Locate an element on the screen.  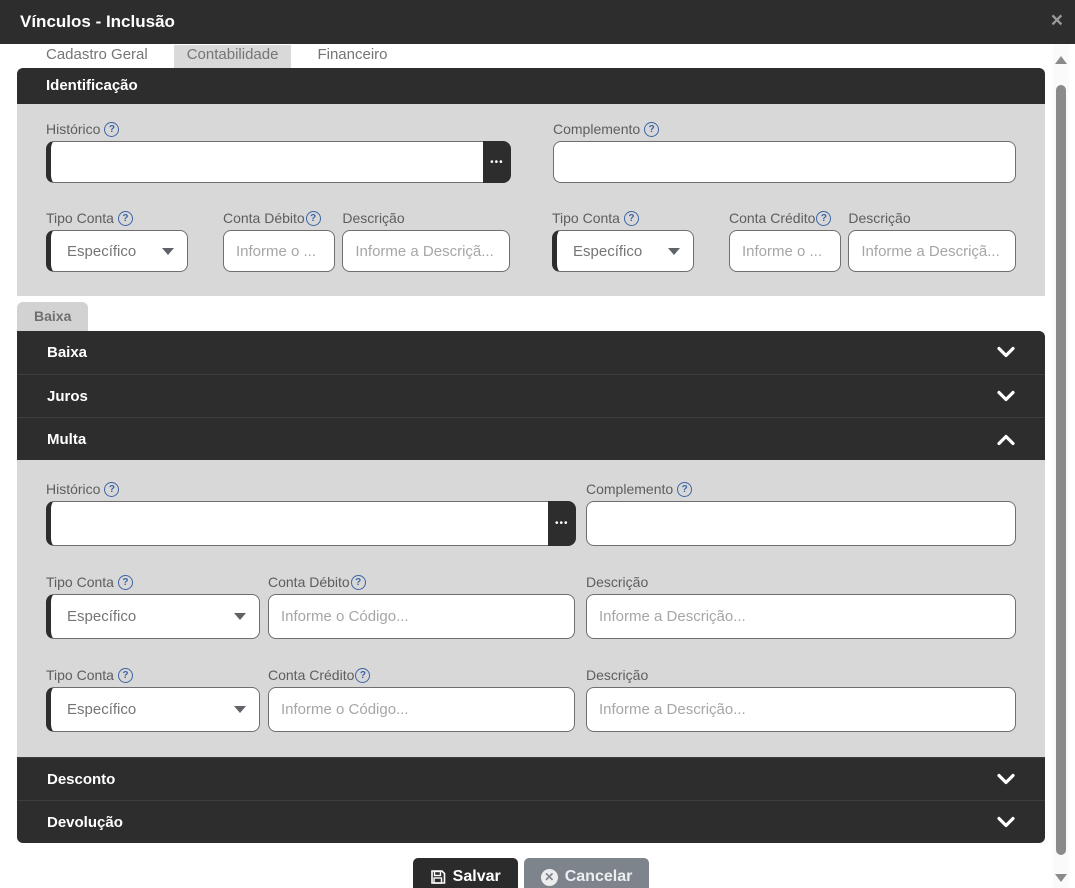
chevron-up-icon is located at coordinates (1006, 439).